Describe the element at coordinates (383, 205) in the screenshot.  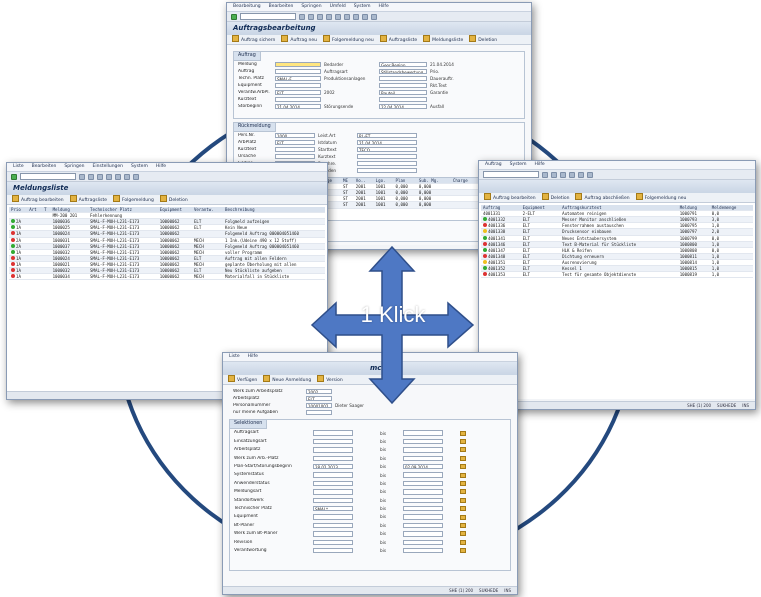
I see `table-cell: 1001` at that location.